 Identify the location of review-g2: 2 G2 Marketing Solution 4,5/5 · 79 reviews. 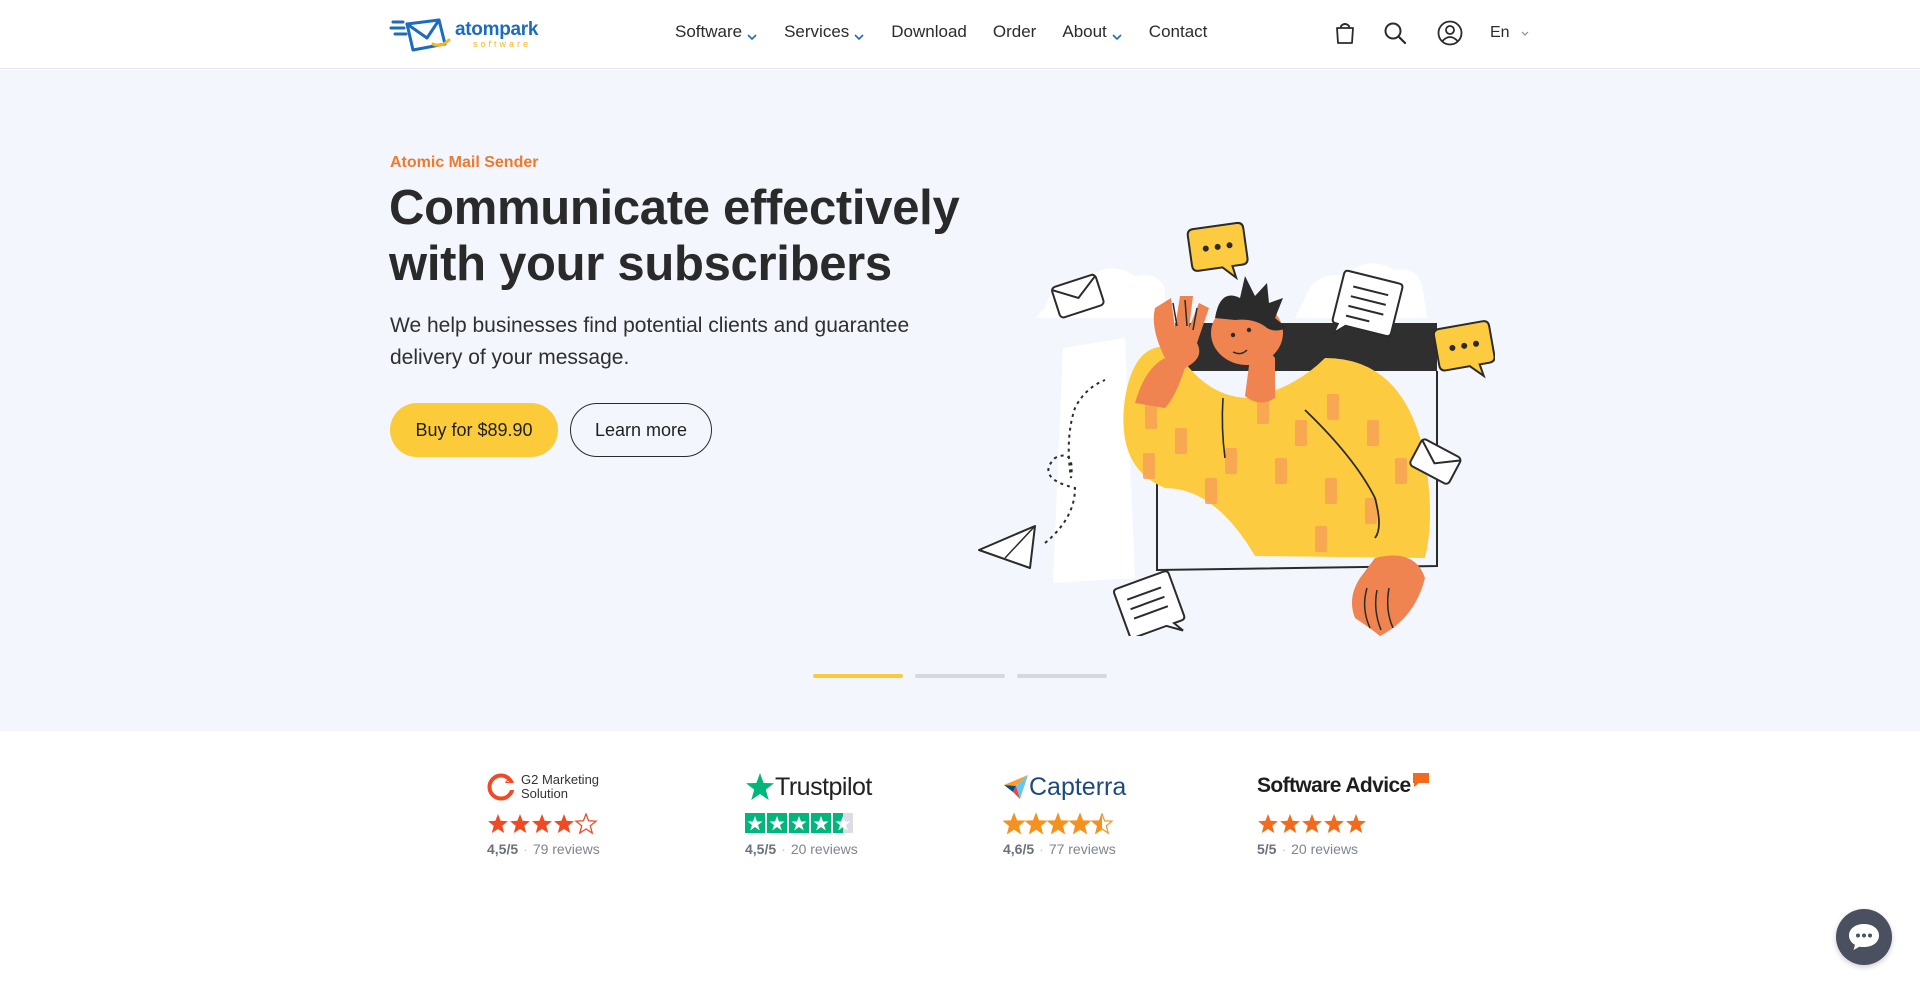
(546, 814).